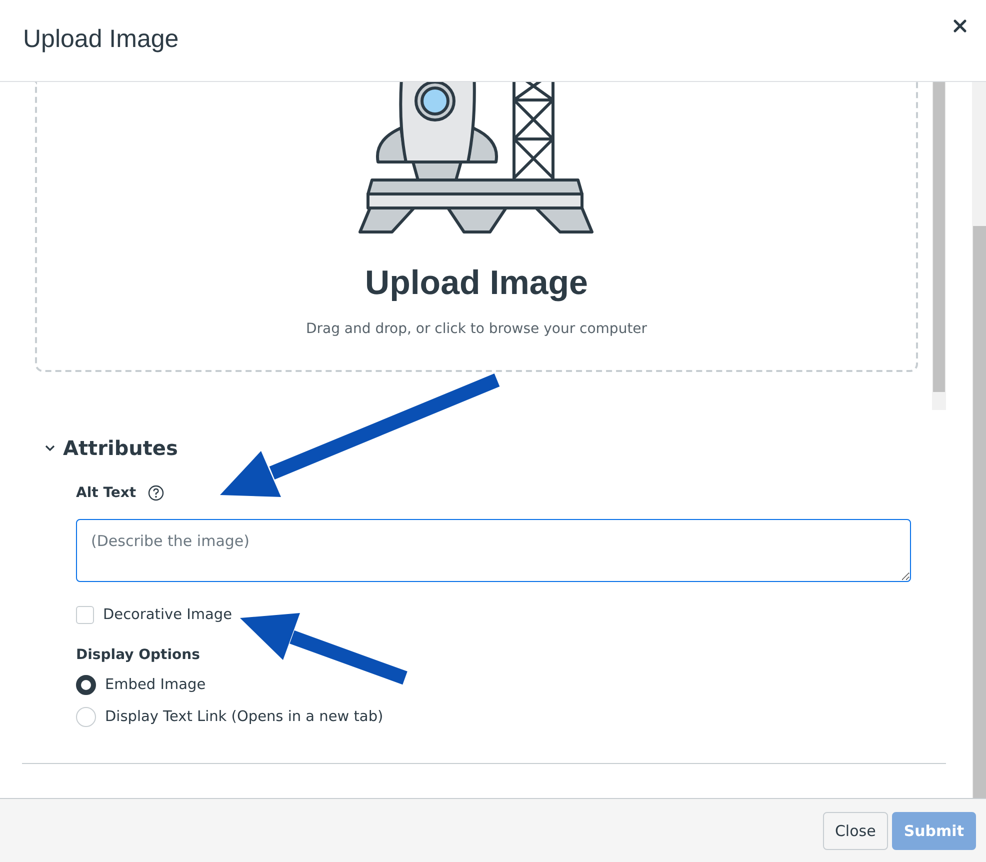  What do you see at coordinates (167, 615) in the screenshot?
I see `checkbox-label: Decorative Image` at bounding box center [167, 615].